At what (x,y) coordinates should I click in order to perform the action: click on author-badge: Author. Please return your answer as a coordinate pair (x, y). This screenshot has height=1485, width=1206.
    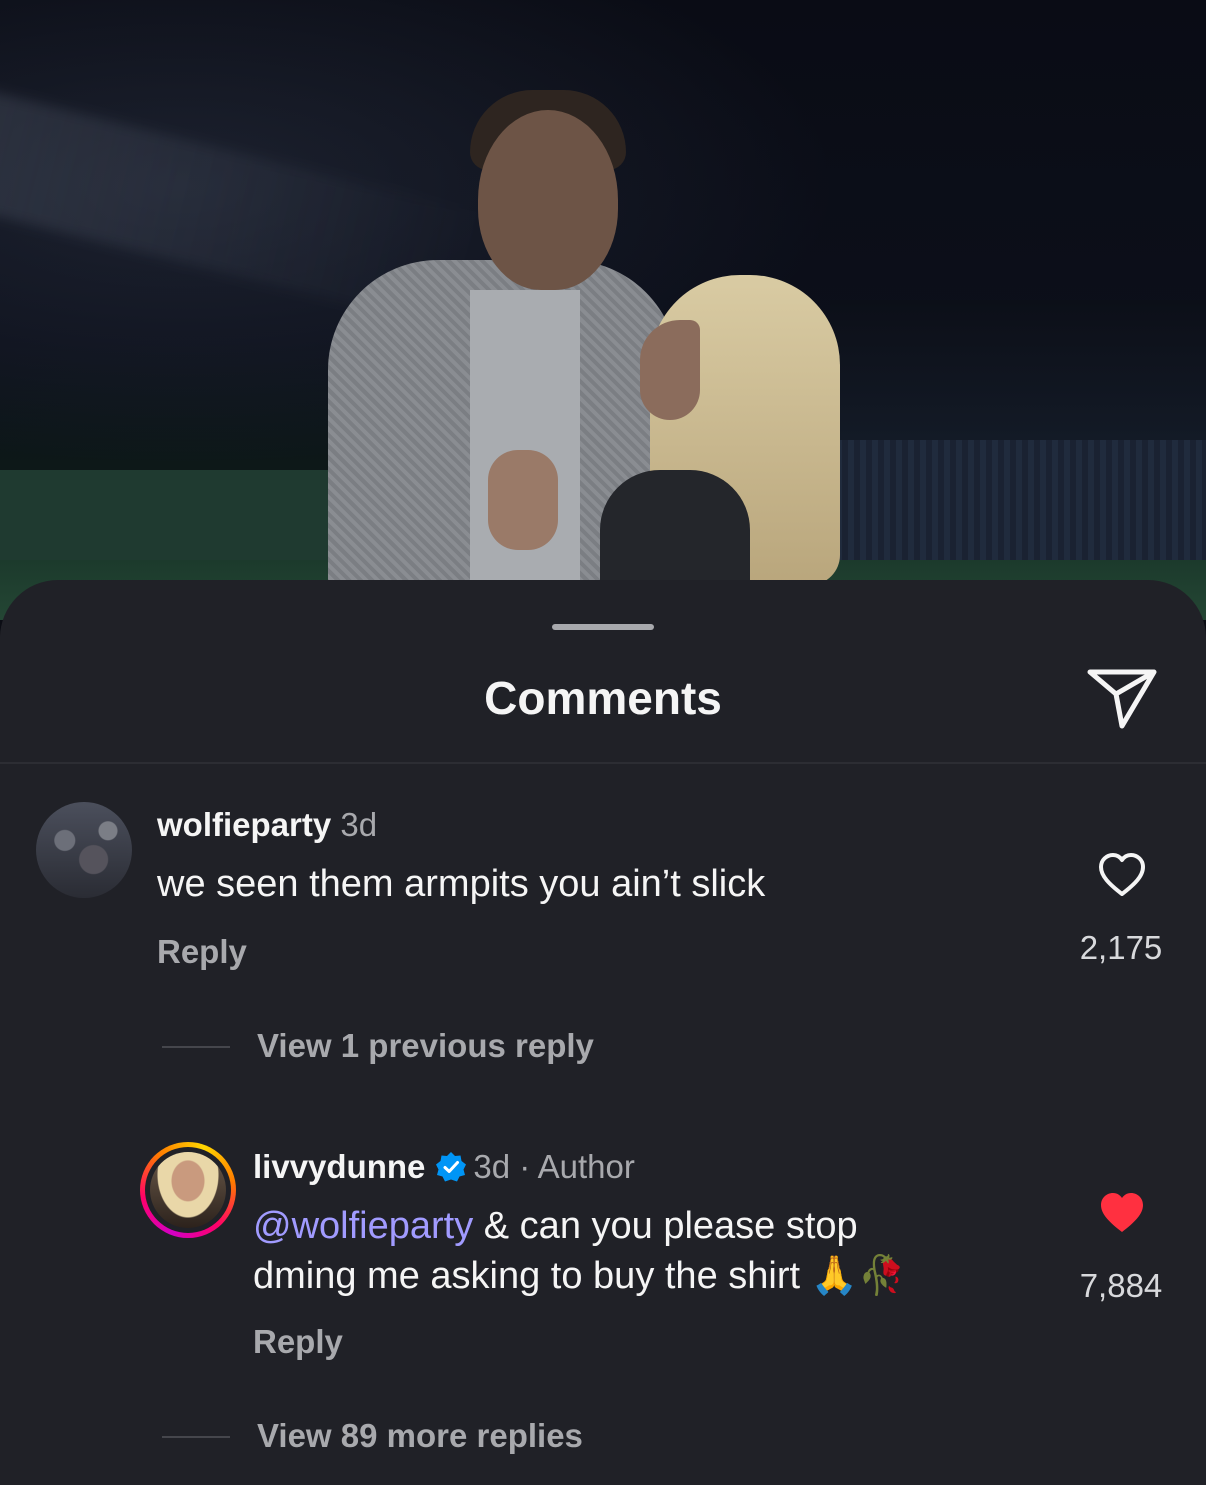
    Looking at the image, I should click on (586, 1166).